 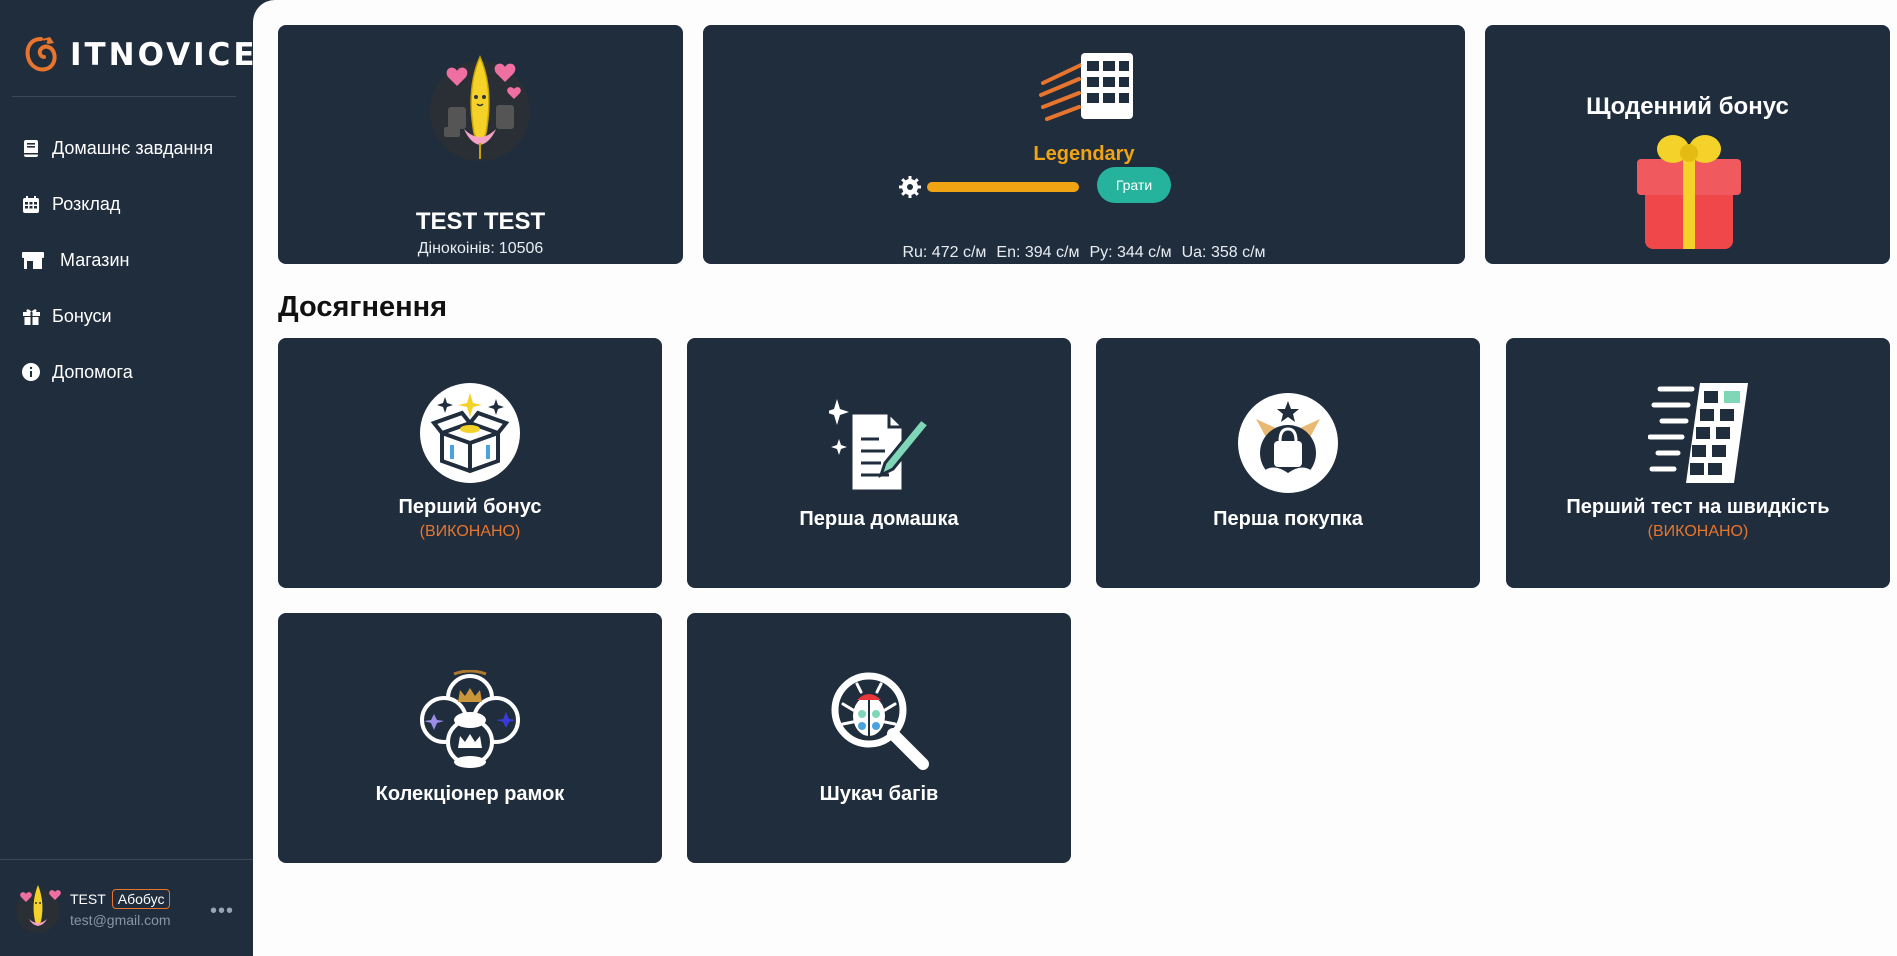 I want to click on achievement-card-first-purchase: Перша покупка, so click(x=1288, y=463).